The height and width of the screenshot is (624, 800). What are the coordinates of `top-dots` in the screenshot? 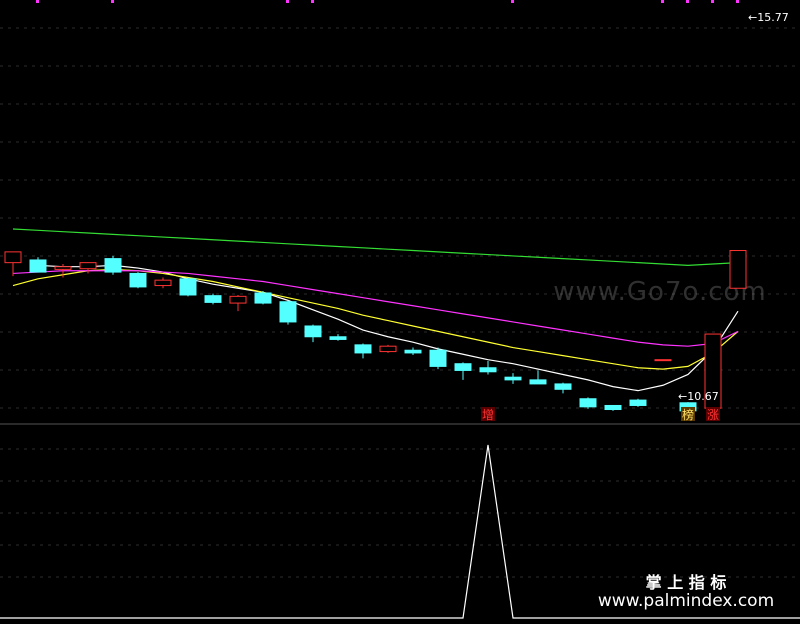 It's located at (387, 1).